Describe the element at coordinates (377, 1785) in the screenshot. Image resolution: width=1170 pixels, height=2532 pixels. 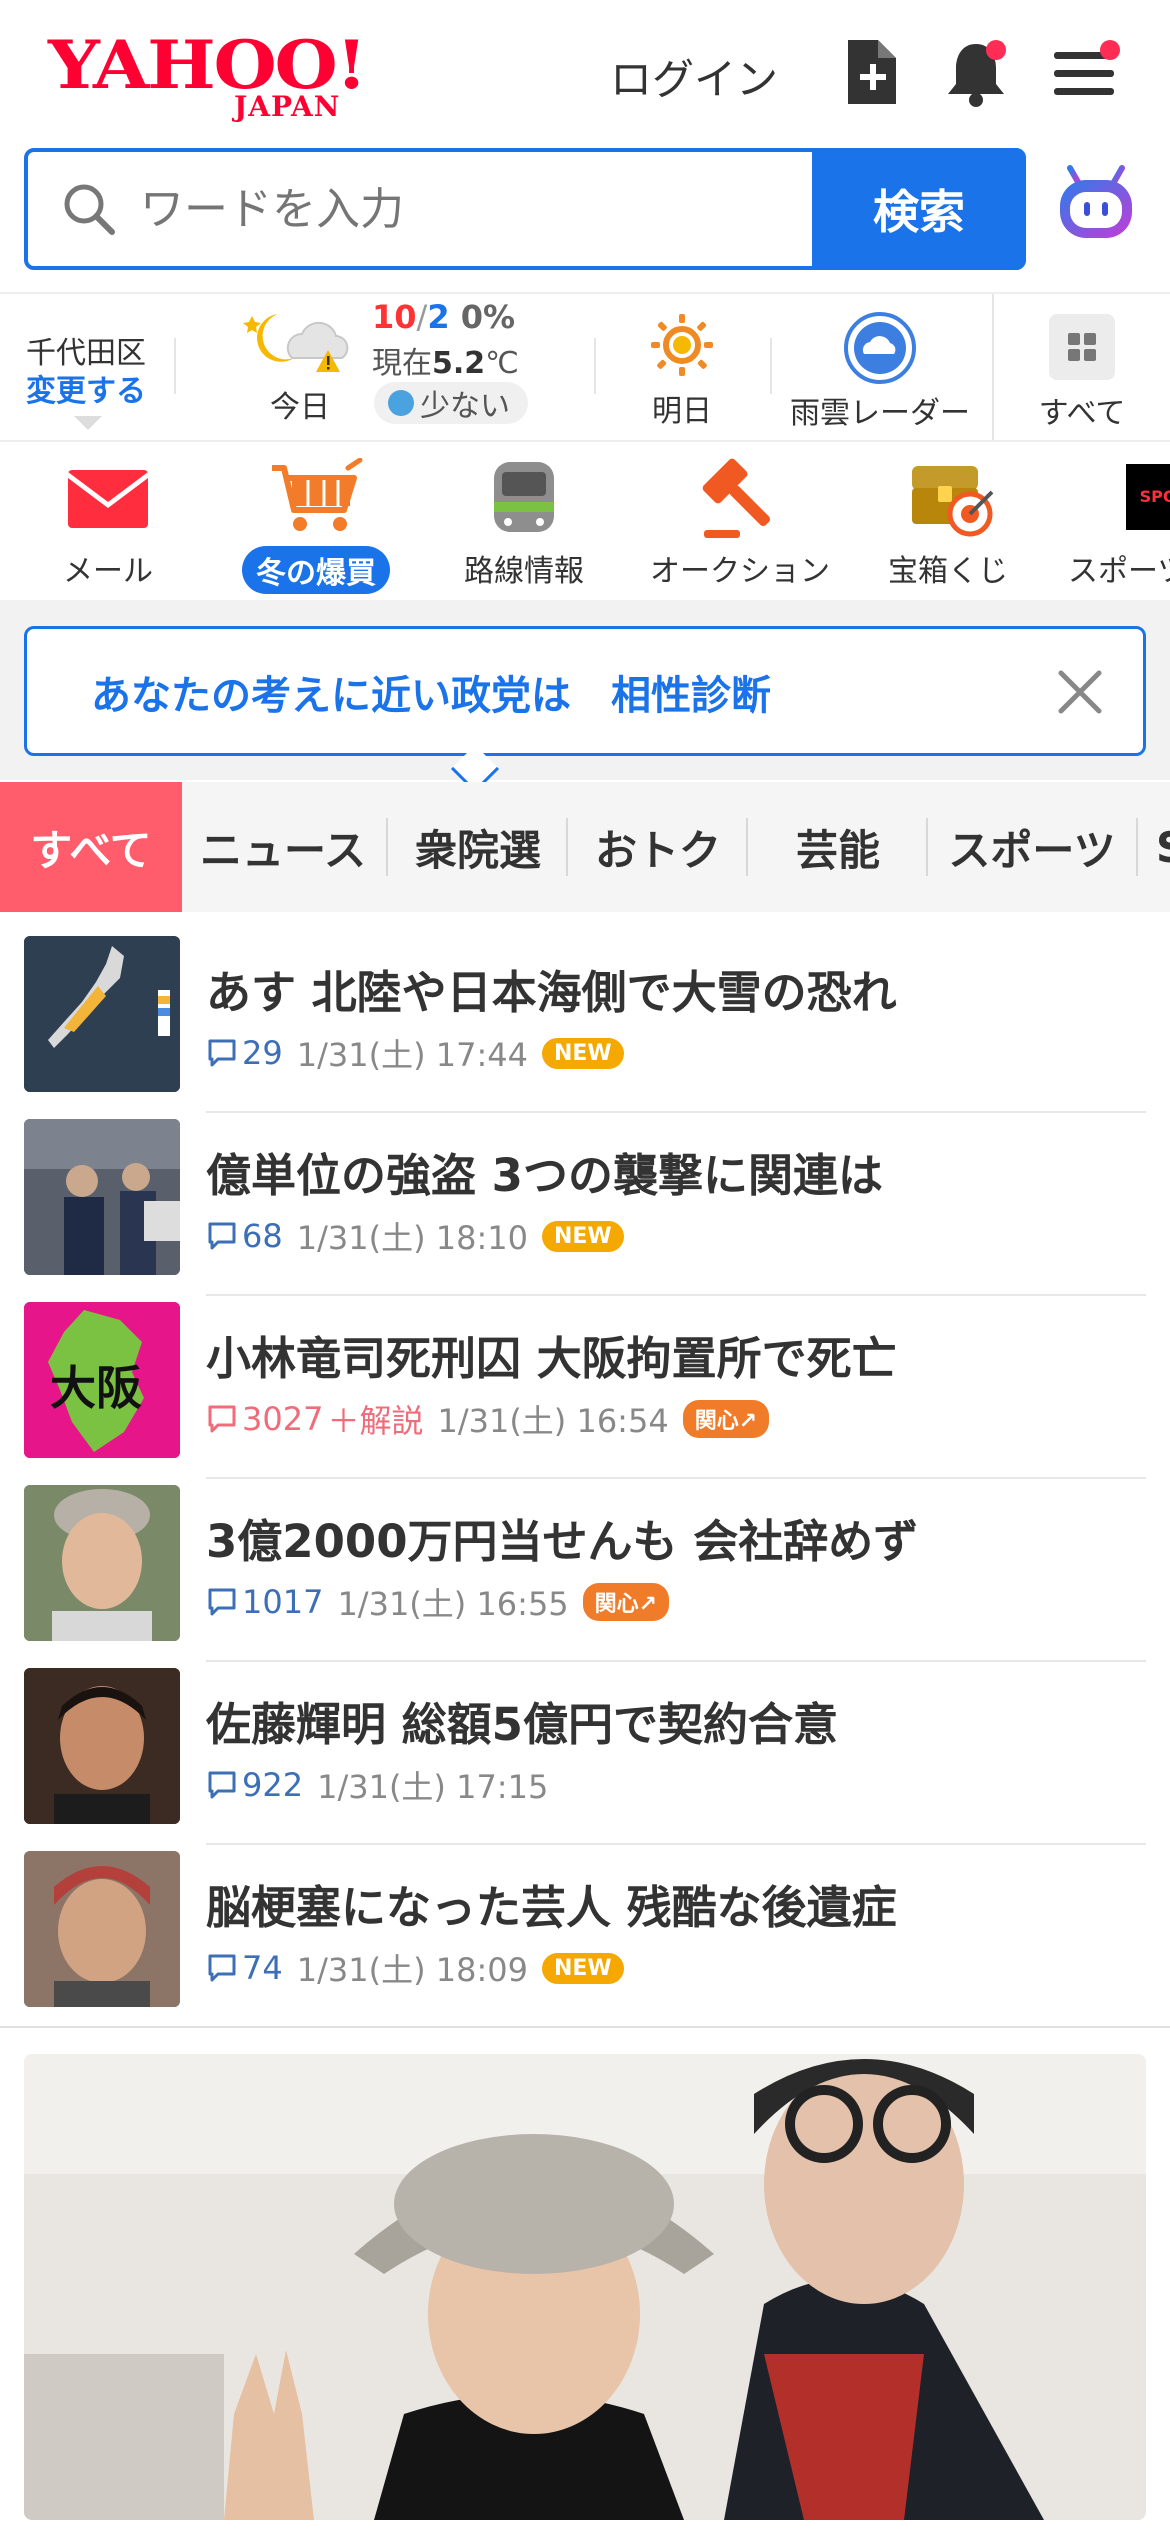
I see `news-meta: 922 1/31(土) 17:15` at that location.